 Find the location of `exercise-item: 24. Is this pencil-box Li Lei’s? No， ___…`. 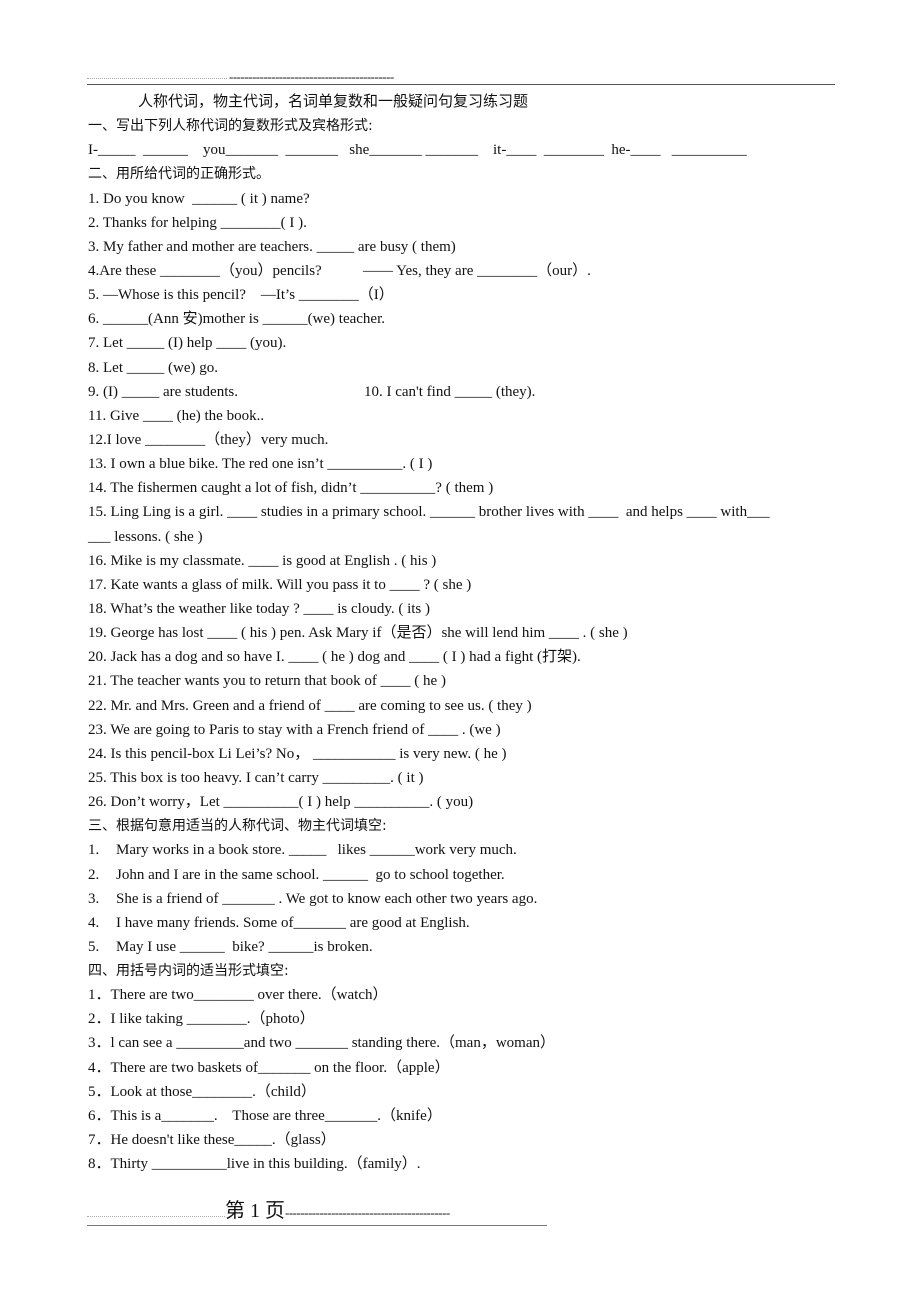

exercise-item: 24. Is this pencil-box Li Lei’s? No， ___… is located at coordinates (297, 753).